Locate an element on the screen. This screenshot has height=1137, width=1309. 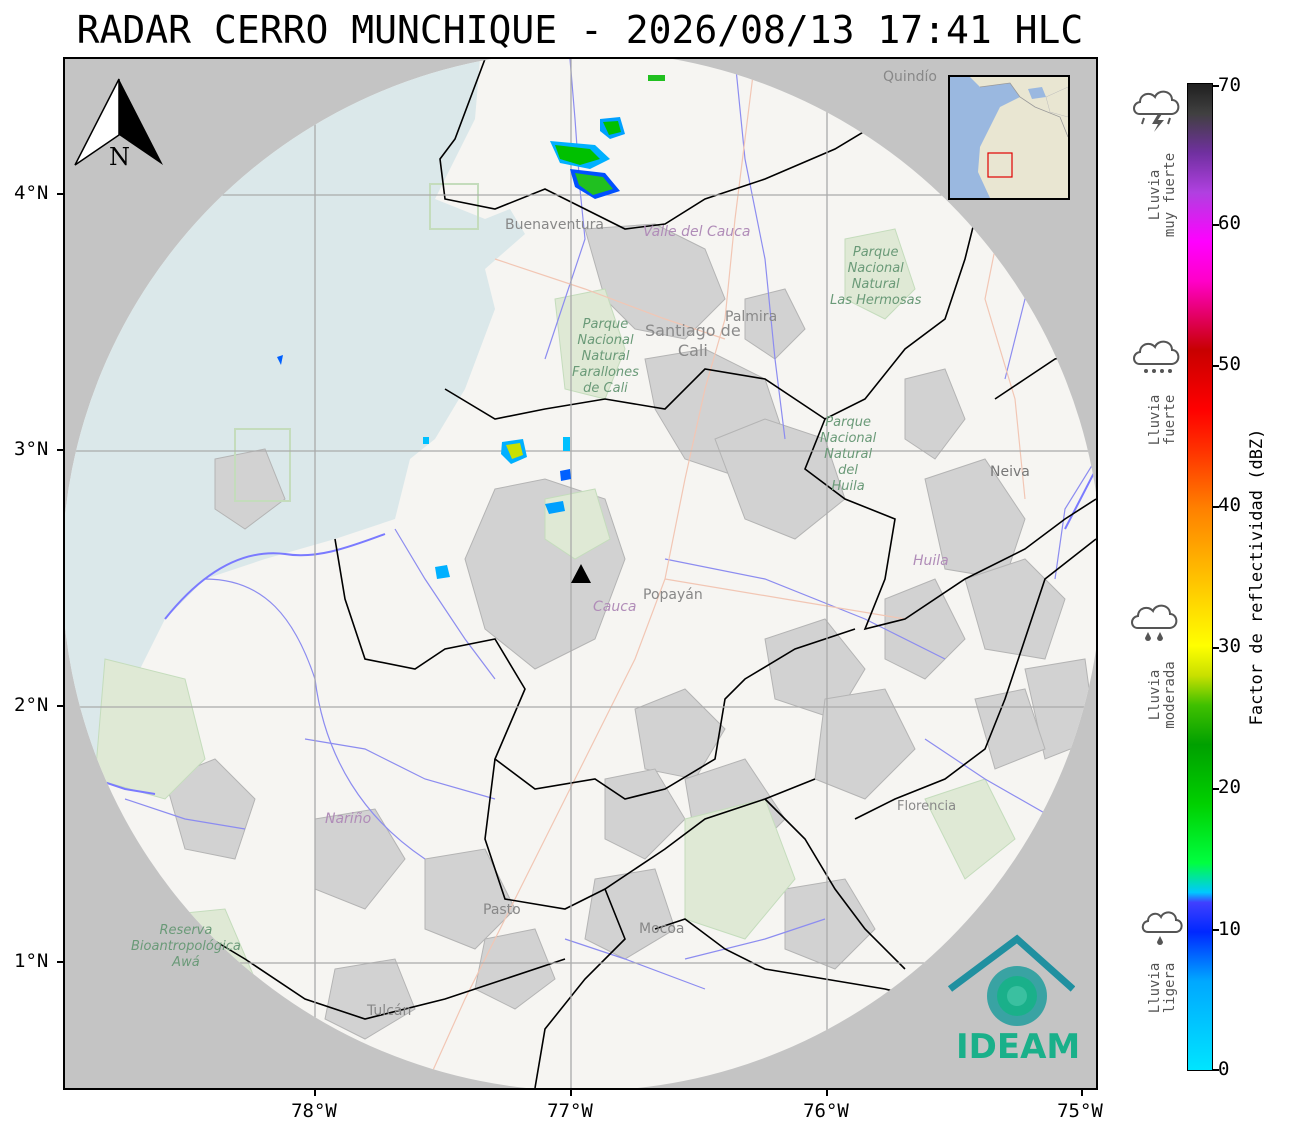
ideam-logo-icon is located at coordinates (1011, 980).